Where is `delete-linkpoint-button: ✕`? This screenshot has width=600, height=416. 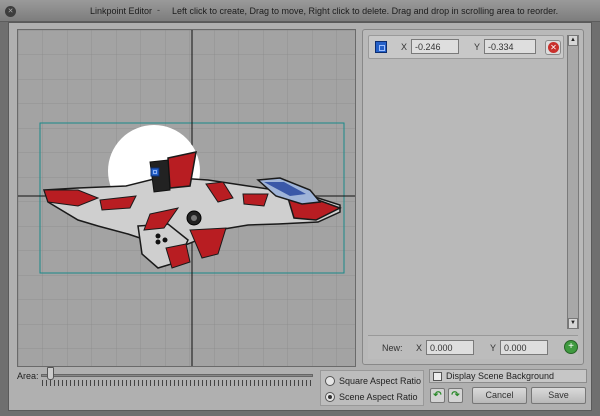
delete-linkpoint-button: ✕ is located at coordinates (553, 47).